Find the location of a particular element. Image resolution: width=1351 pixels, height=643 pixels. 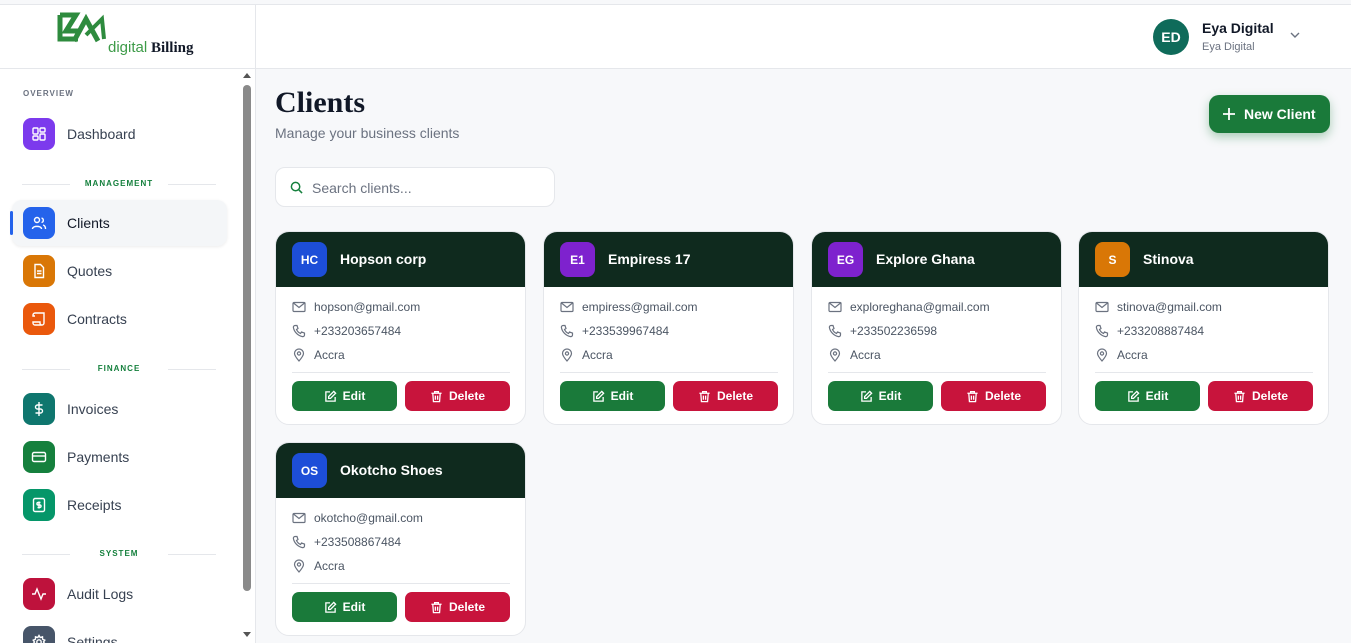

sidebar-scrollbar is located at coordinates (247, 356).